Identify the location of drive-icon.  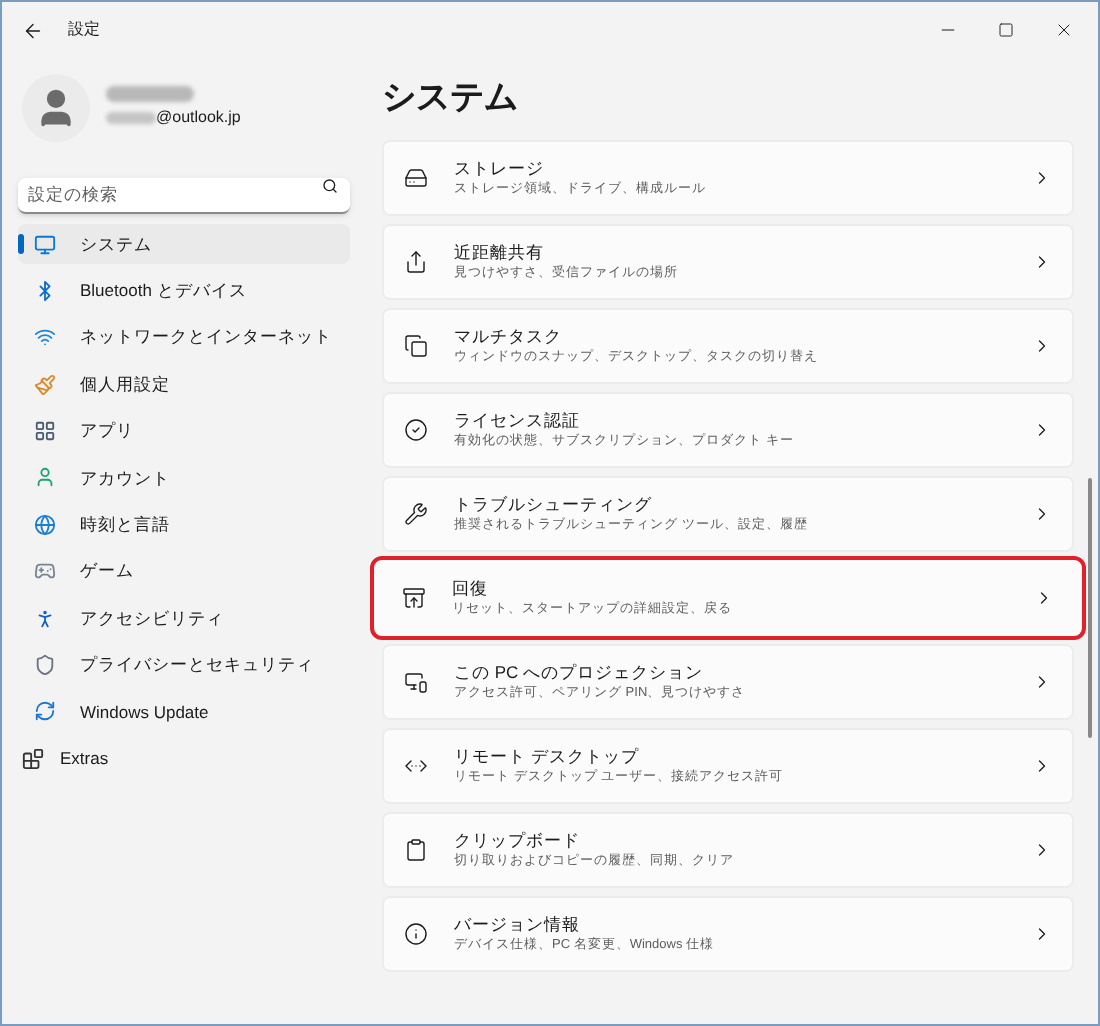
(416, 178).